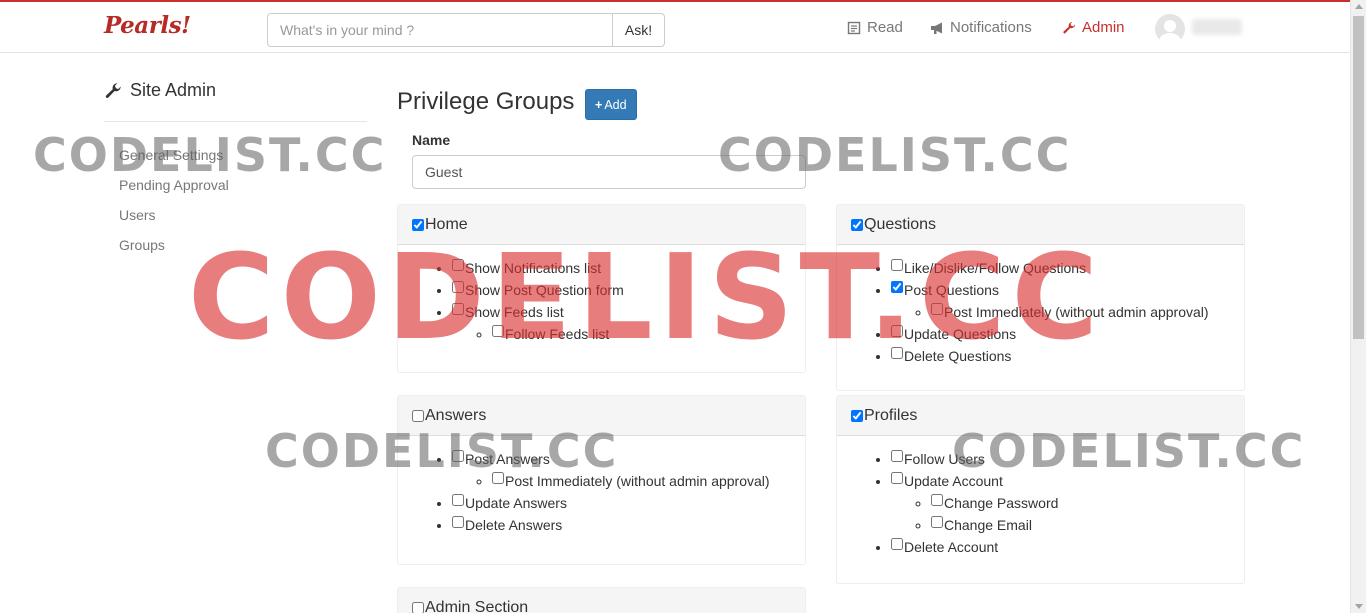 The image size is (1366, 613). I want to click on list-item: Show Feeds list Follow Feeds list, so click(621, 323).